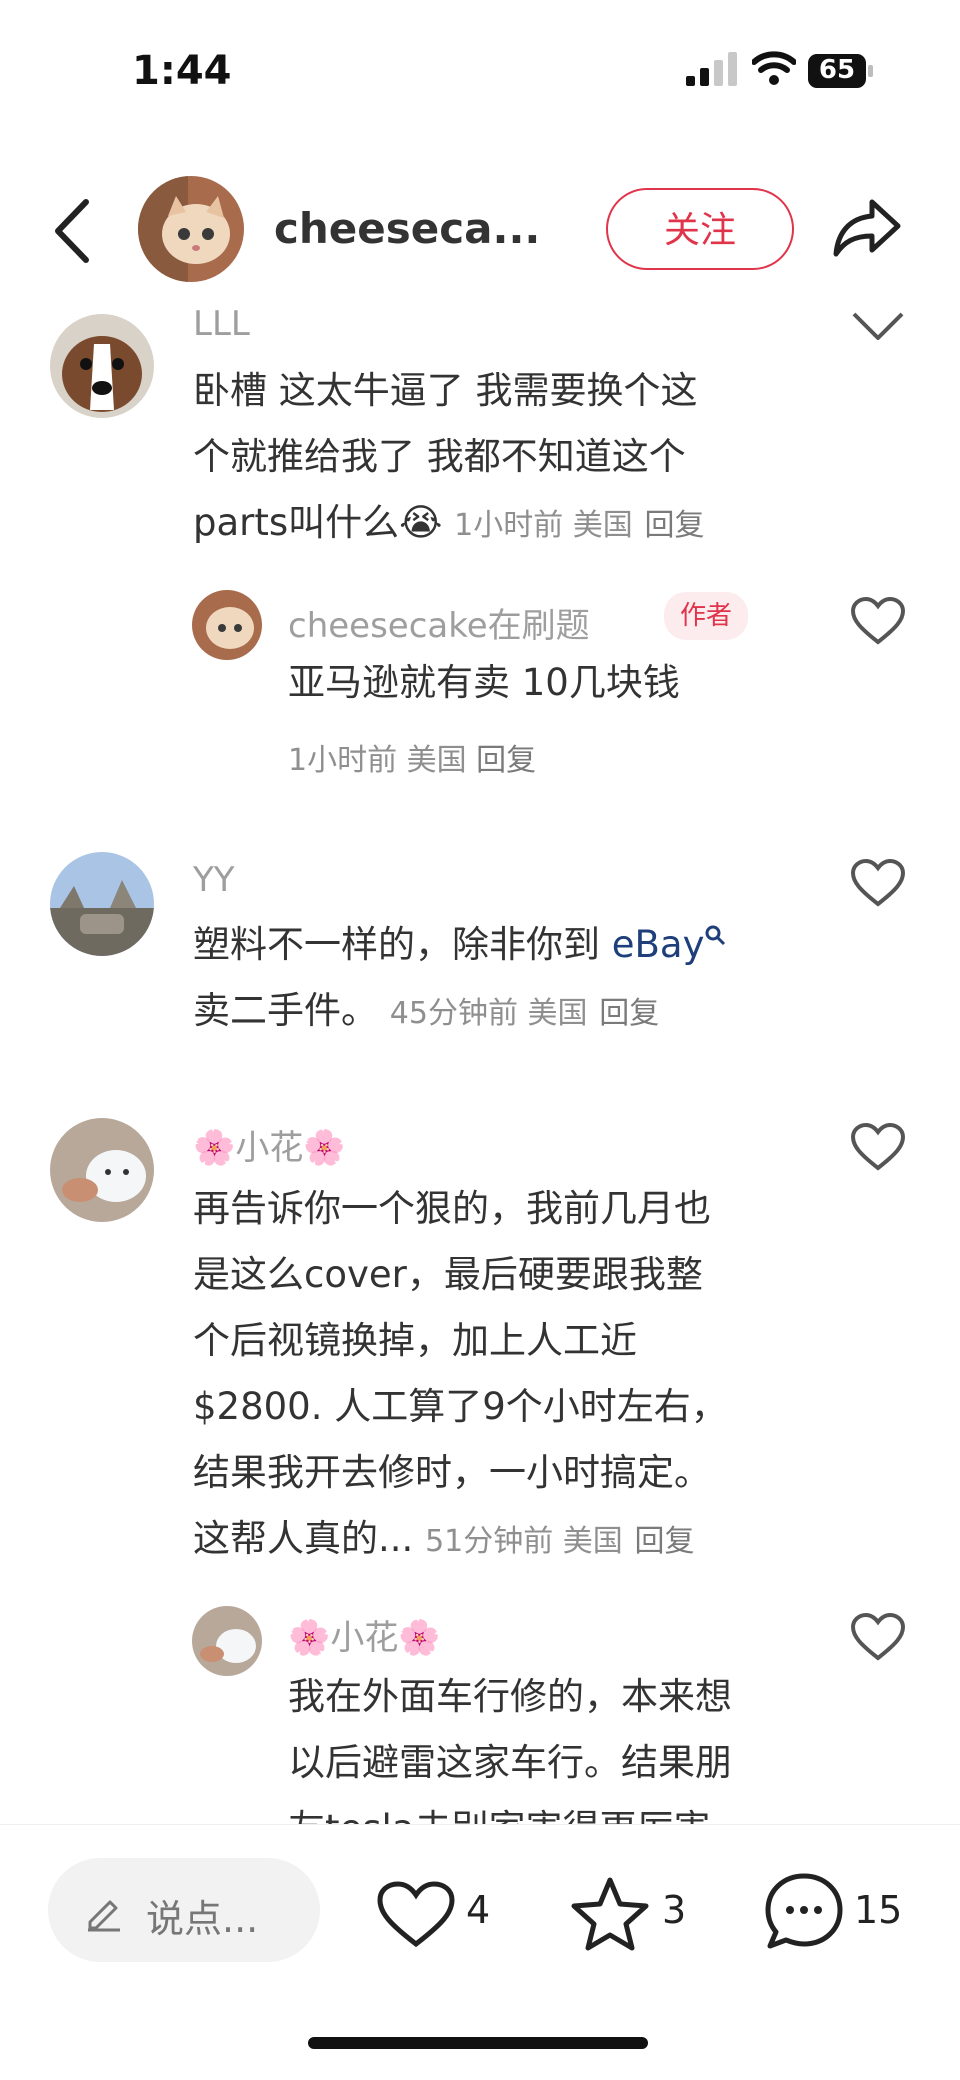 This screenshot has width=960, height=2080. What do you see at coordinates (524, 1541) in the screenshot?
I see `comment-meta: 51分钟前 美国` at bounding box center [524, 1541].